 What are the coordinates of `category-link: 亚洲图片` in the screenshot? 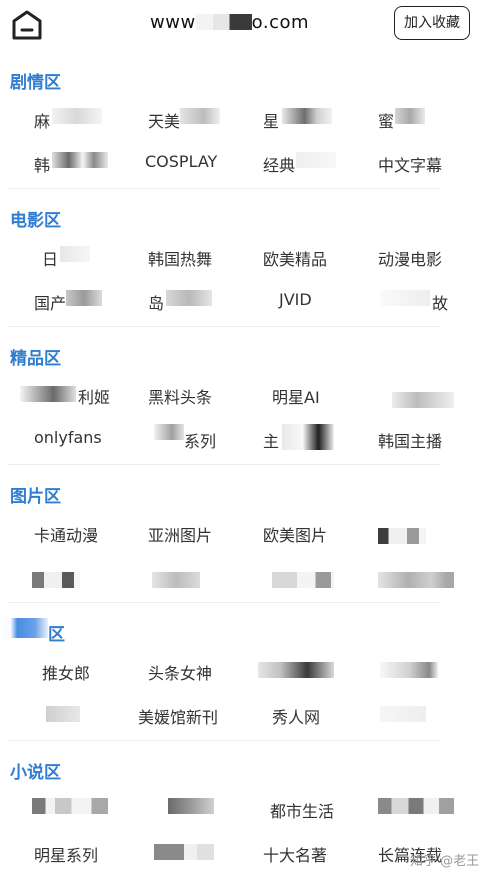 It's located at (180, 534).